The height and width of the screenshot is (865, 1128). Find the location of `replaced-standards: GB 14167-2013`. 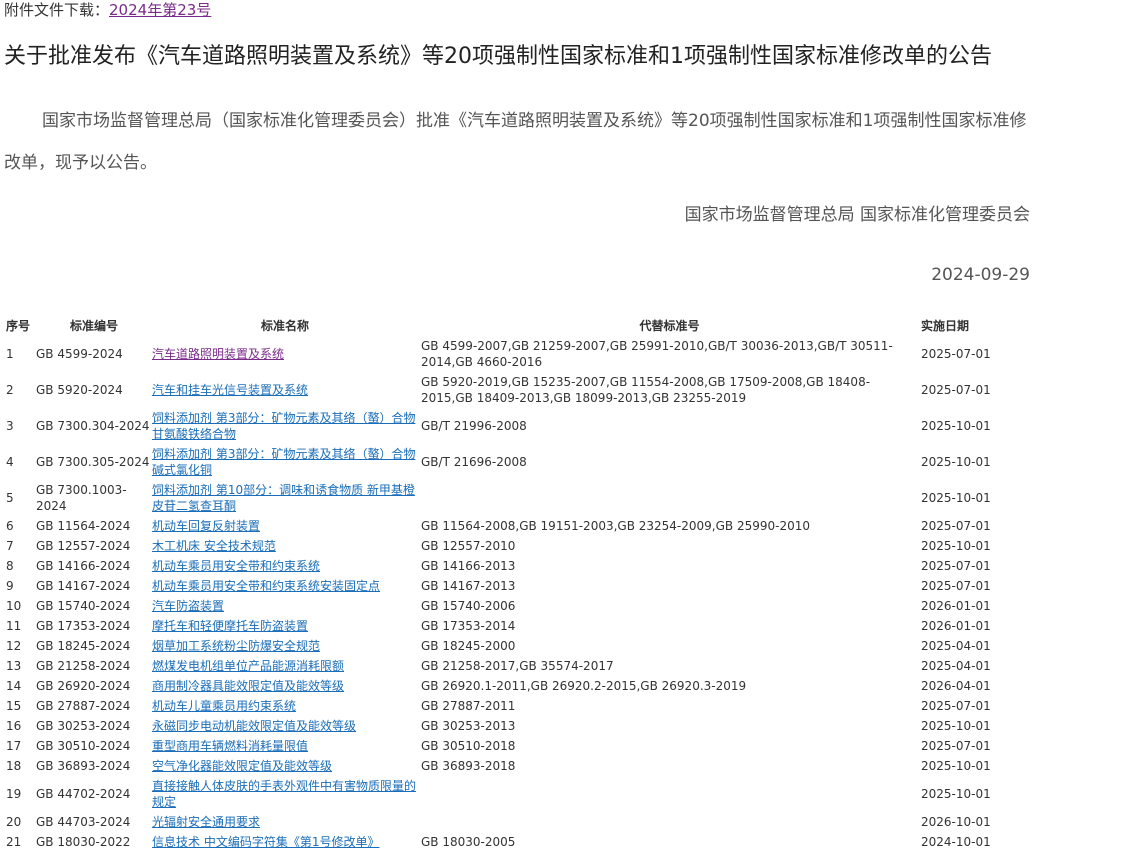

replaced-standards: GB 14167-2013 is located at coordinates (468, 586).